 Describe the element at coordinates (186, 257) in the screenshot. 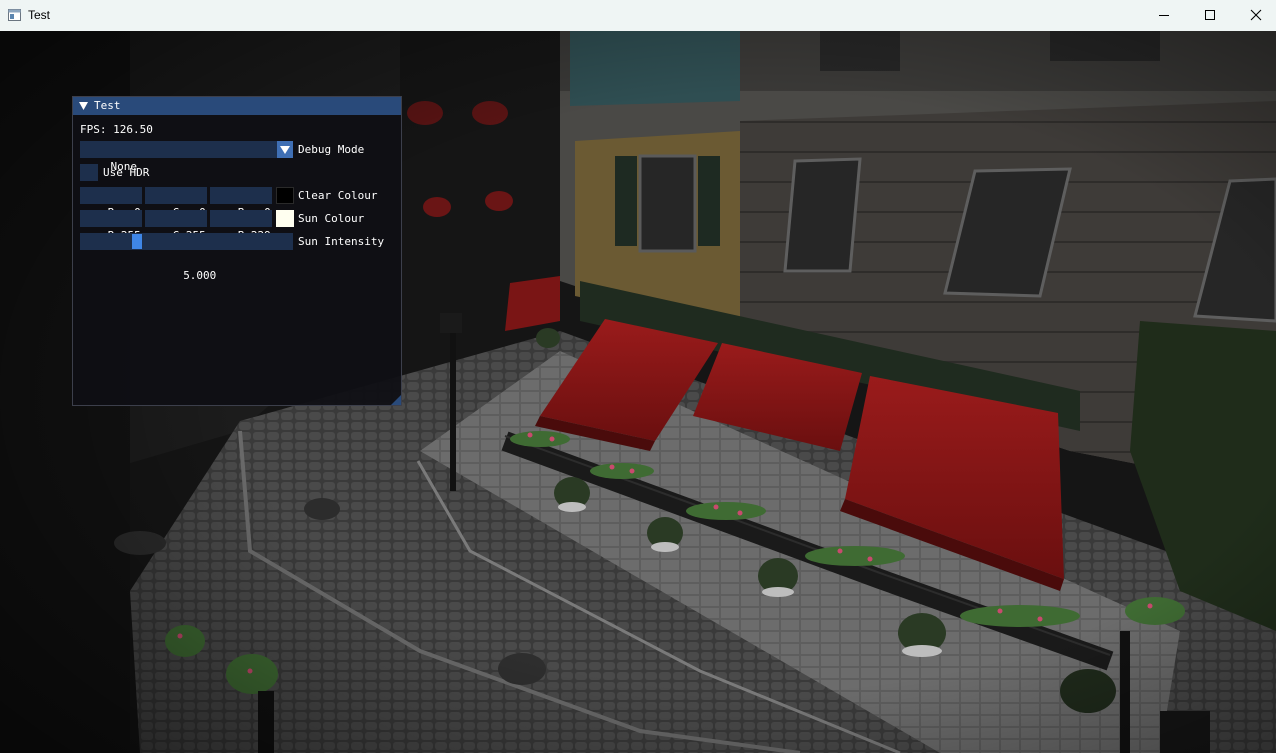

I see `sun-intensity-slider: 5.000` at that location.